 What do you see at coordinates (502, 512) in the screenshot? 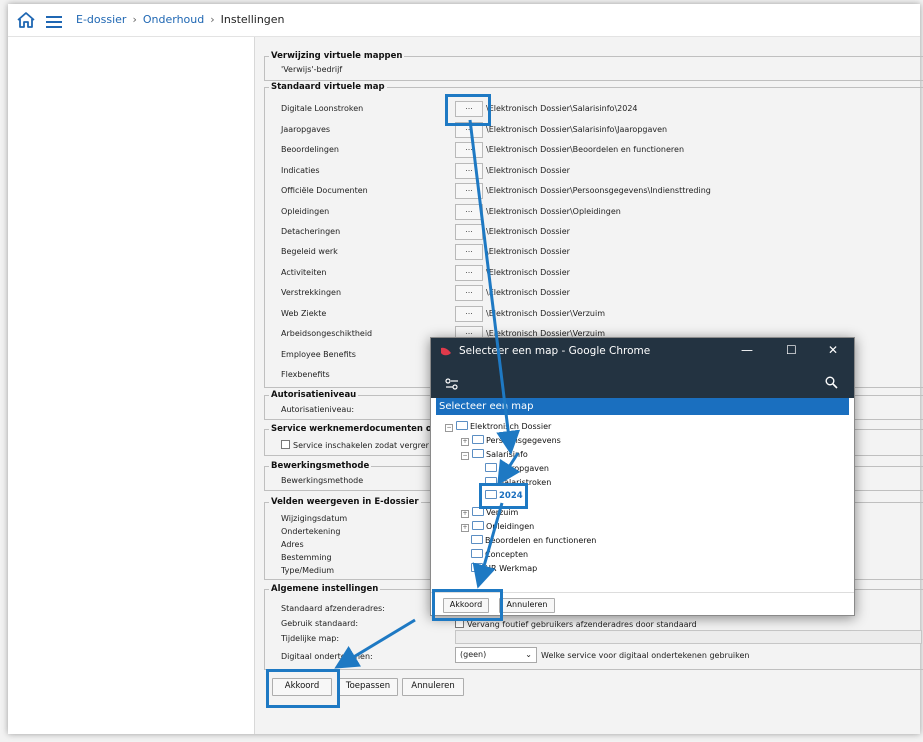
I see `tree-node-label: Verzuim` at bounding box center [502, 512].